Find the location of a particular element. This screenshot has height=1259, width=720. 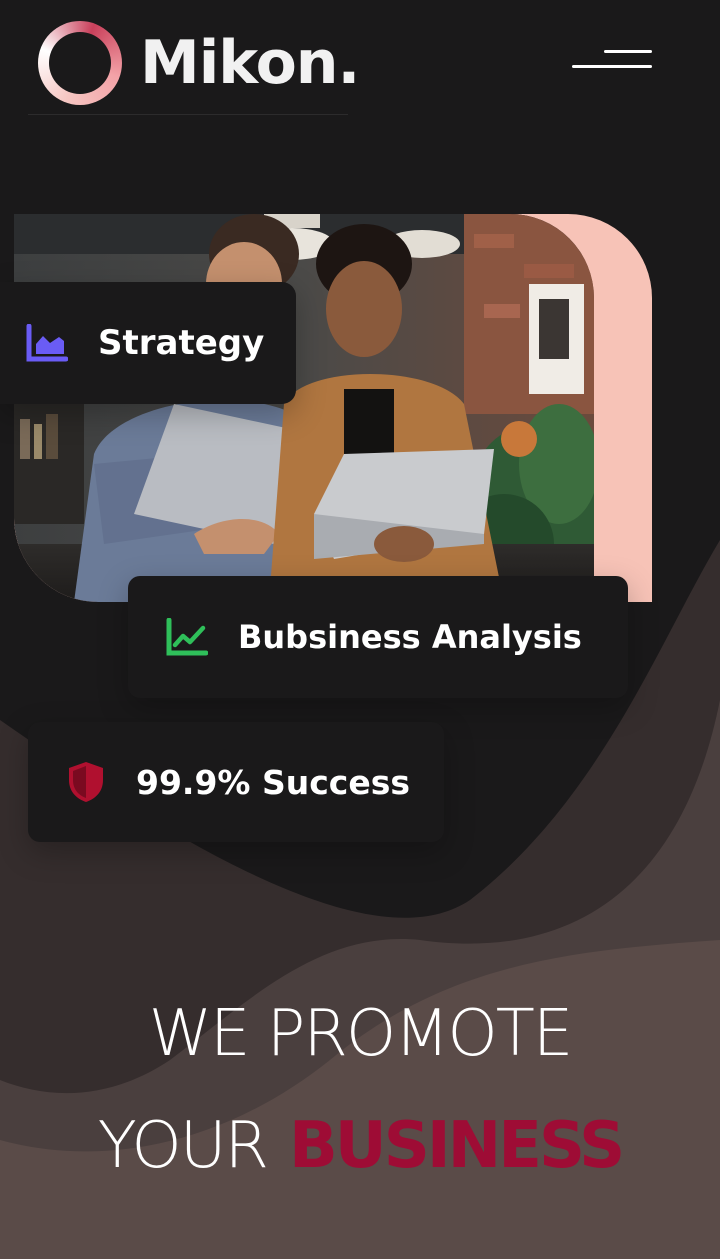

headline-line-2: YOUR BUSINESS is located at coordinates (360, 1146).